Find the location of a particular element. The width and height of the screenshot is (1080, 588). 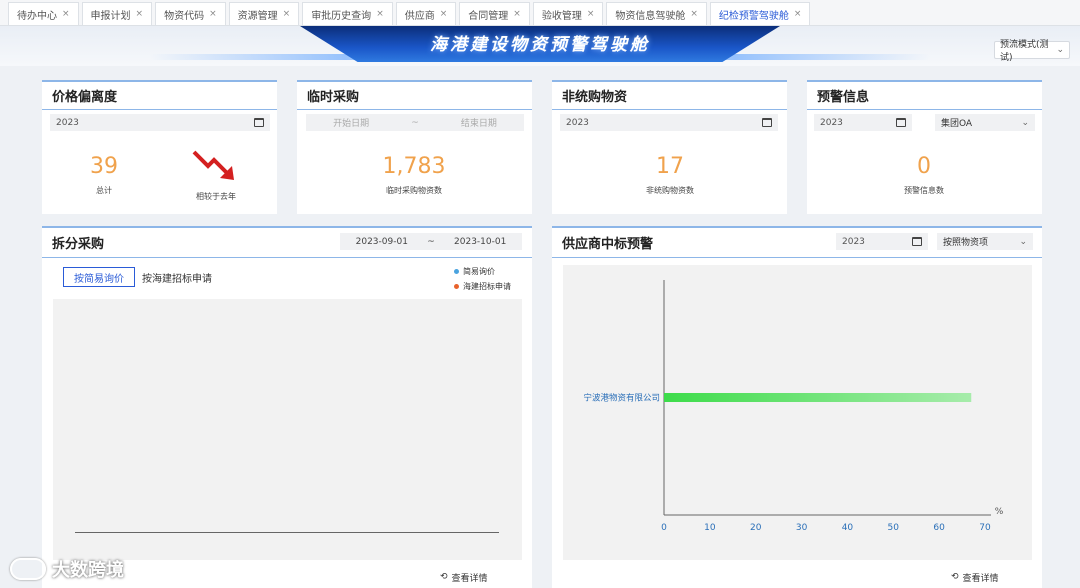

x-tick-label: 40 is located at coordinates (848, 528).